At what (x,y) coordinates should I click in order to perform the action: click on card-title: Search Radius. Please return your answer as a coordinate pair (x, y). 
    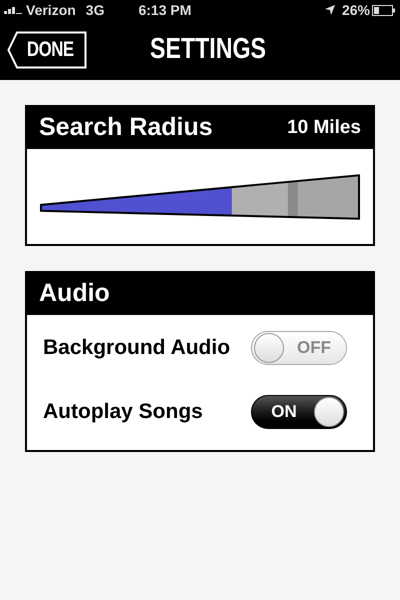
    Looking at the image, I should click on (126, 128).